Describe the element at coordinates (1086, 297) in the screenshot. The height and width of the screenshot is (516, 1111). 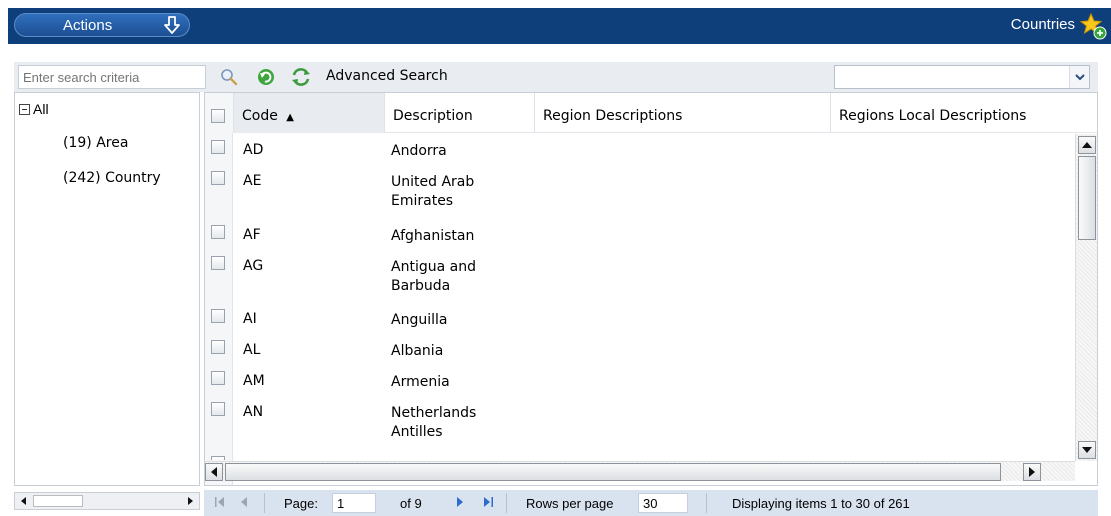
I see `grid-vertical-scrollbar` at that location.